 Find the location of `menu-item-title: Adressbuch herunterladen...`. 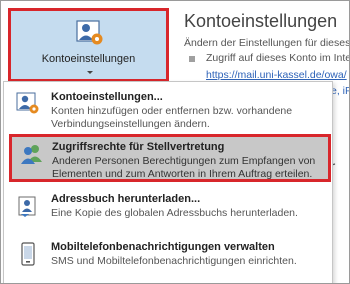

menu-item-title: Adressbuch herunterladen... is located at coordinates (126, 199).